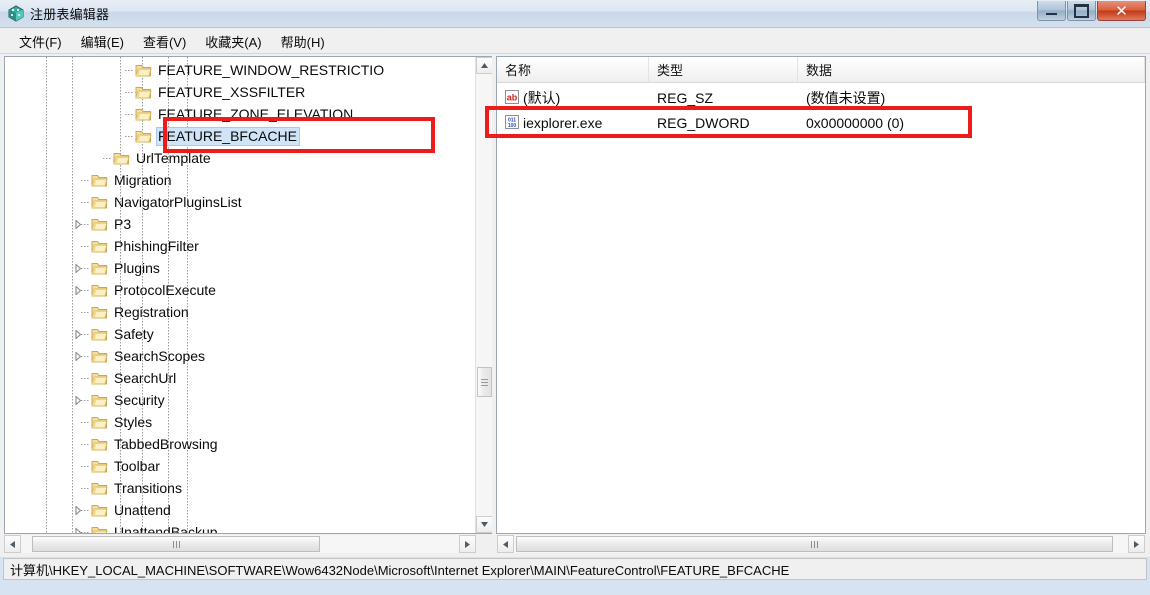 Image resolution: width=1150 pixels, height=595 pixels. What do you see at coordinates (103, 41) in the screenshot?
I see `menu-edit: 编辑(E)` at bounding box center [103, 41].